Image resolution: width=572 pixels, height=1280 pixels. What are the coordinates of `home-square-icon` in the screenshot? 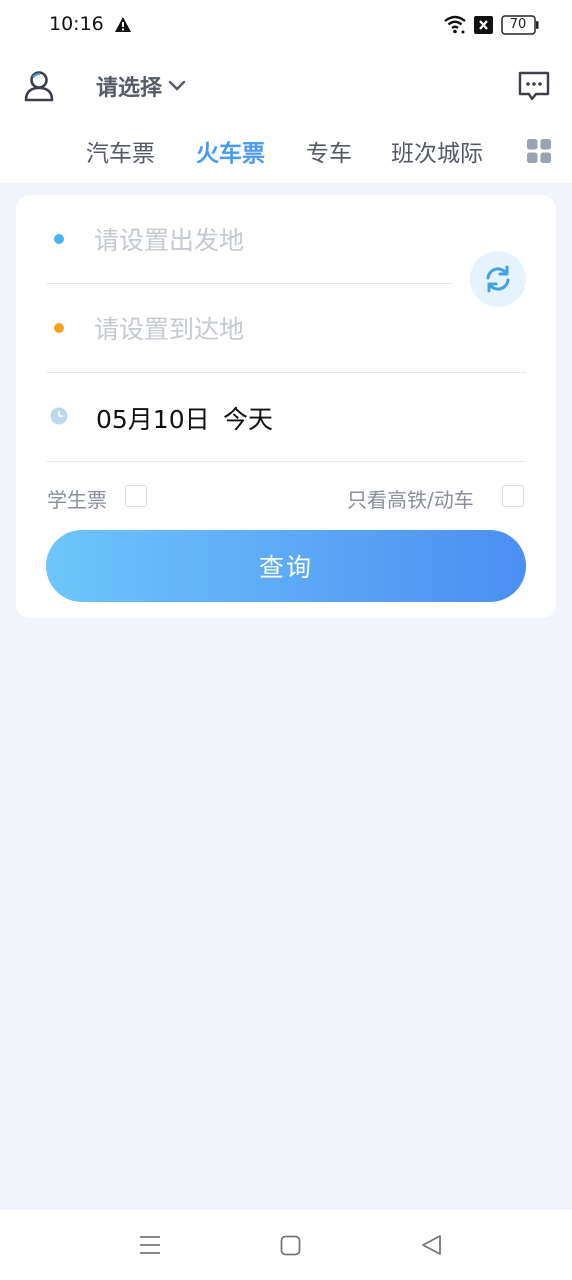 It's located at (290, 1245).